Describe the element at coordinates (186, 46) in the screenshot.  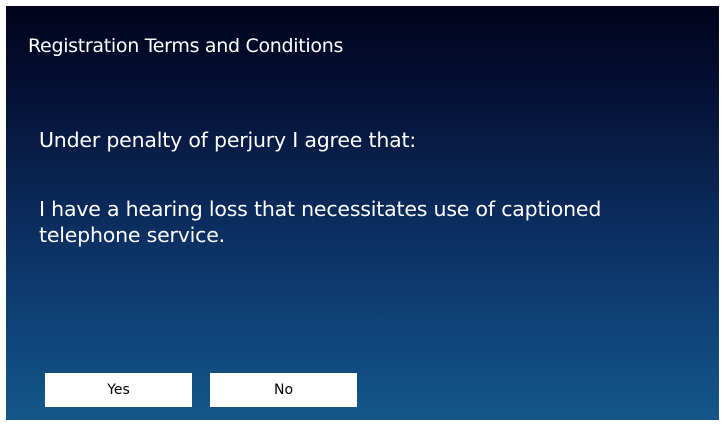
I see `dialog-title: Registration Terms and Conditions` at that location.